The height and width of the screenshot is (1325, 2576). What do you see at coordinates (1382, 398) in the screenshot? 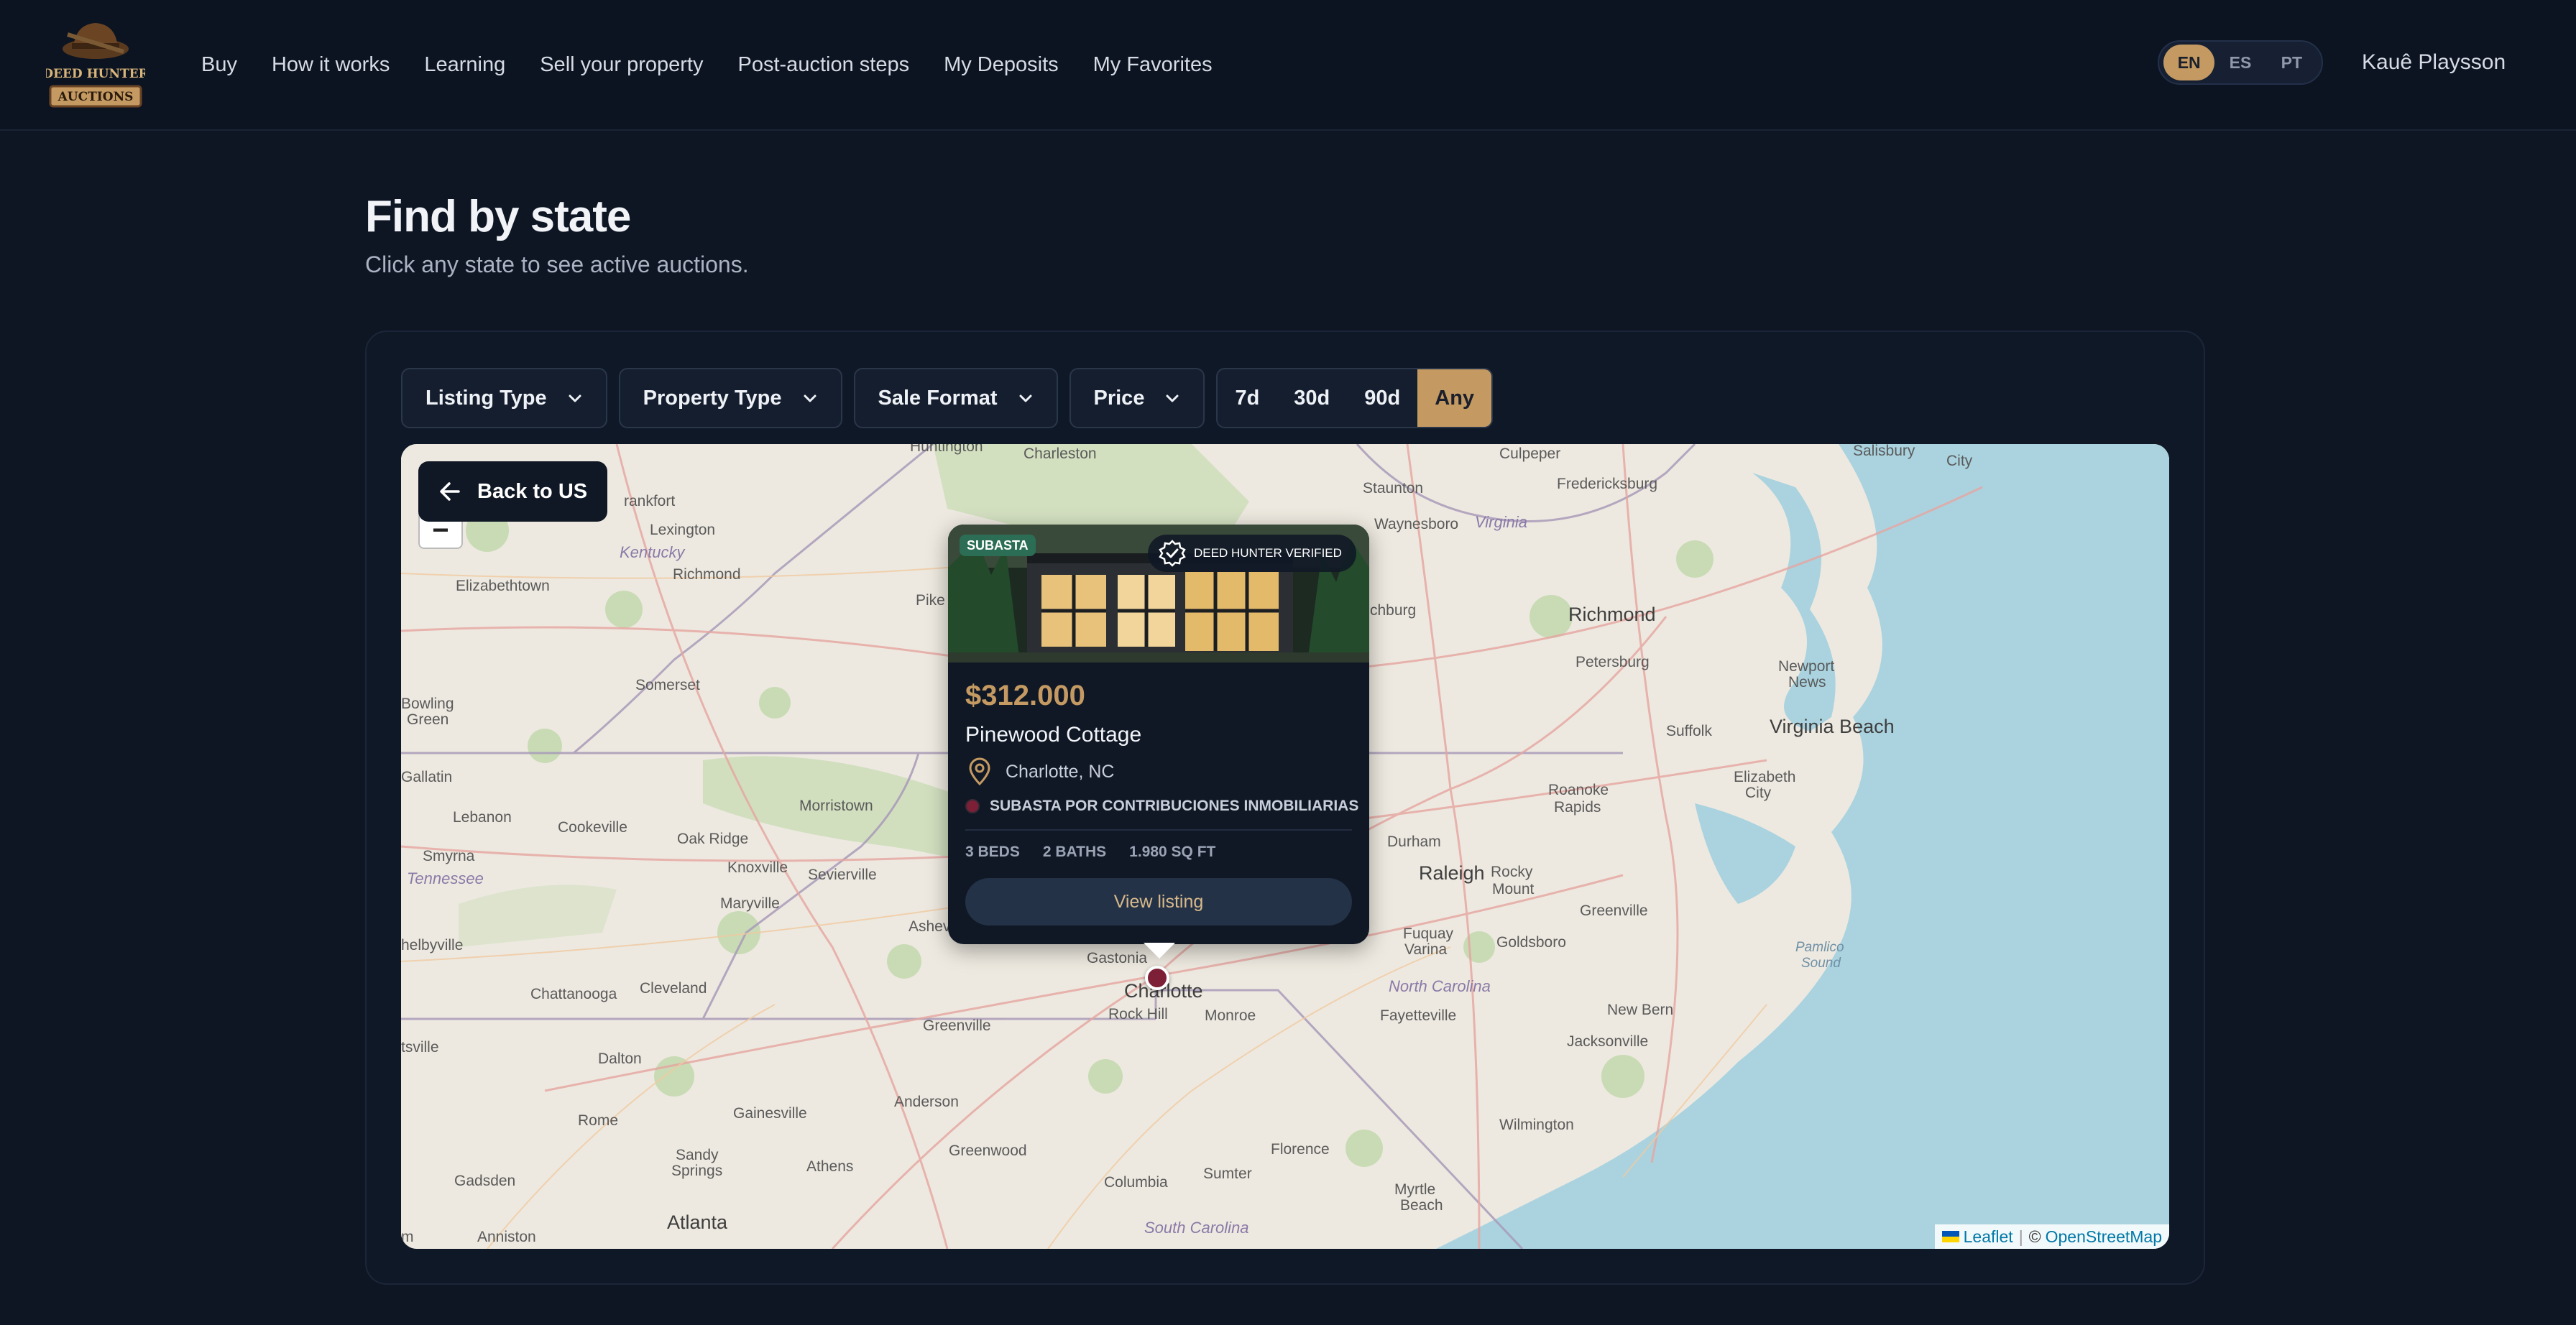
I see `range-90d-button: 90d` at bounding box center [1382, 398].